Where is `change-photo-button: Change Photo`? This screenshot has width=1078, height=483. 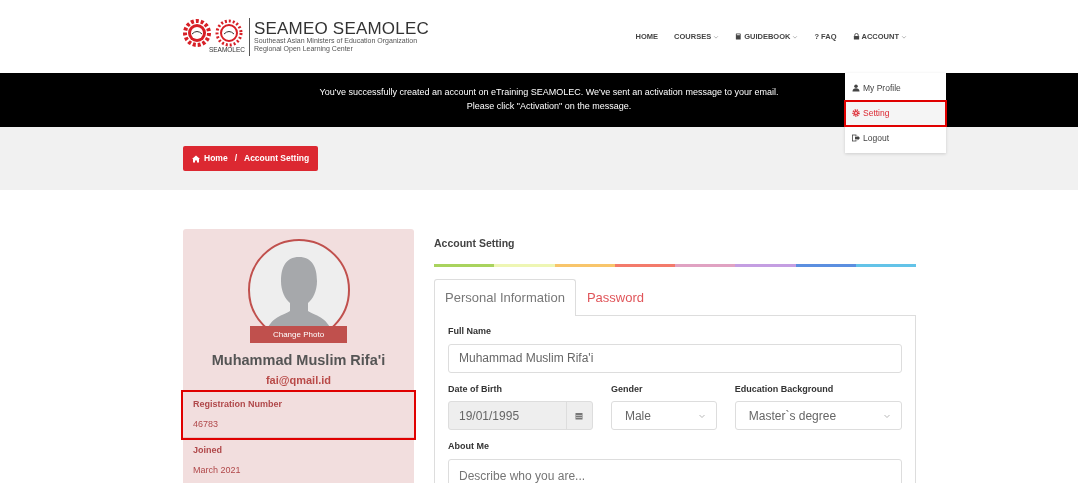
change-photo-button: Change Photo is located at coordinates (298, 334).